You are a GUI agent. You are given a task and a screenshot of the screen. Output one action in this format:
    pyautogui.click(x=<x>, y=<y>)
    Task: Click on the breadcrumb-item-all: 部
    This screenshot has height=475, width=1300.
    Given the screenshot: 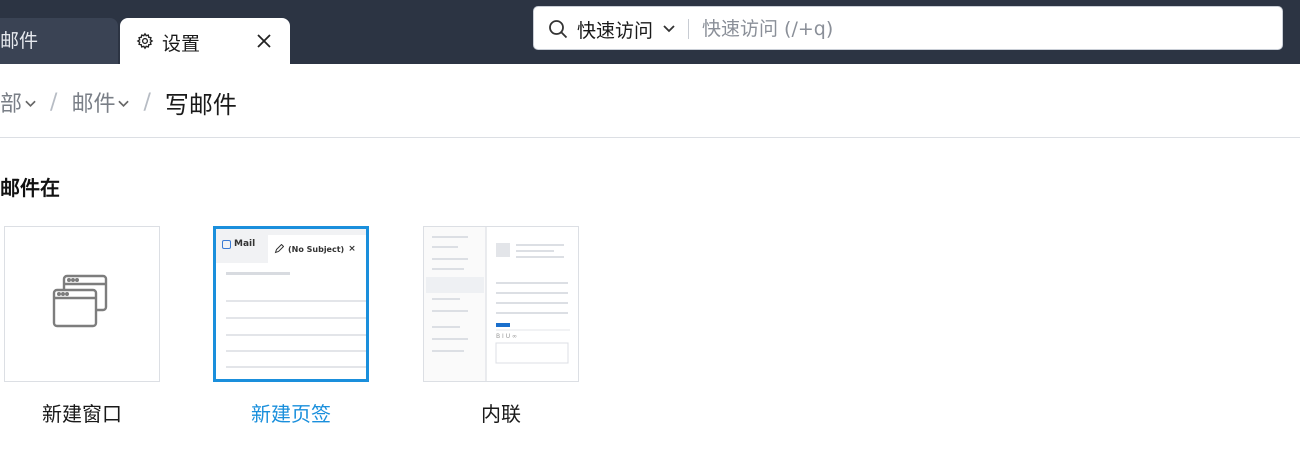 What is the action you would take?
    pyautogui.click(x=18, y=102)
    